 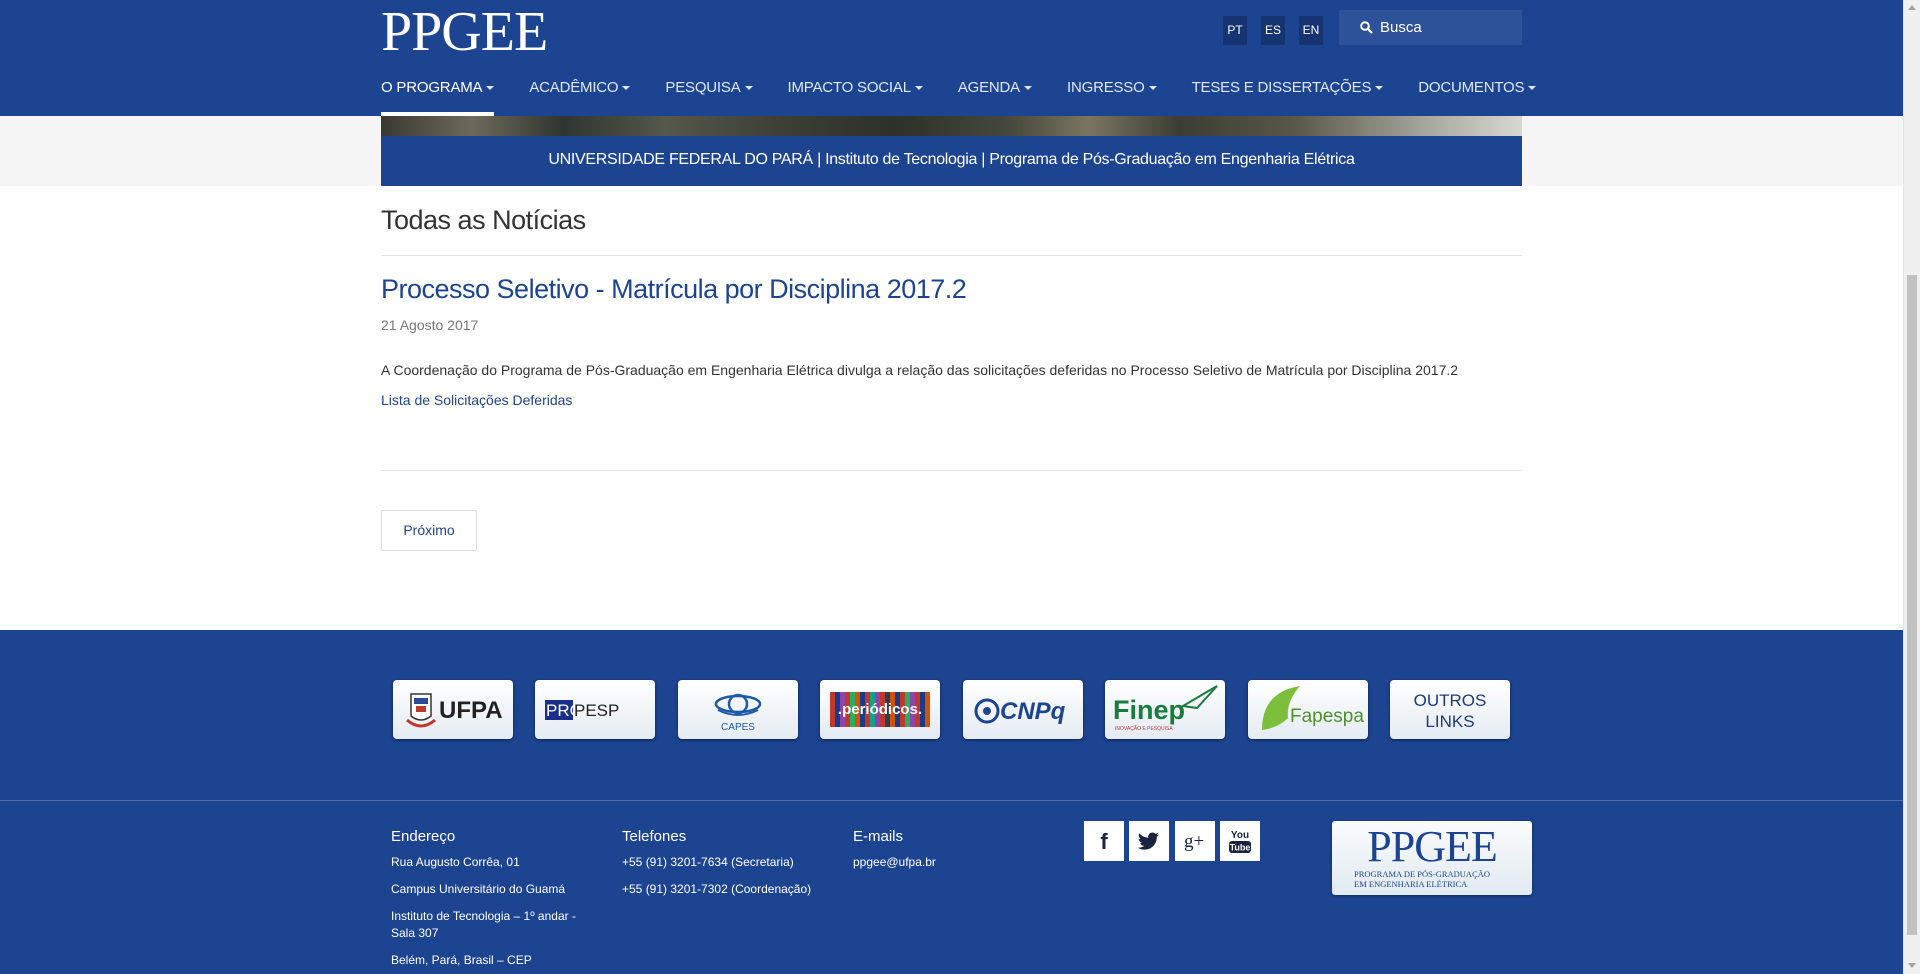 I want to click on nav-ingresso: INGRESSO, so click(x=1112, y=94).